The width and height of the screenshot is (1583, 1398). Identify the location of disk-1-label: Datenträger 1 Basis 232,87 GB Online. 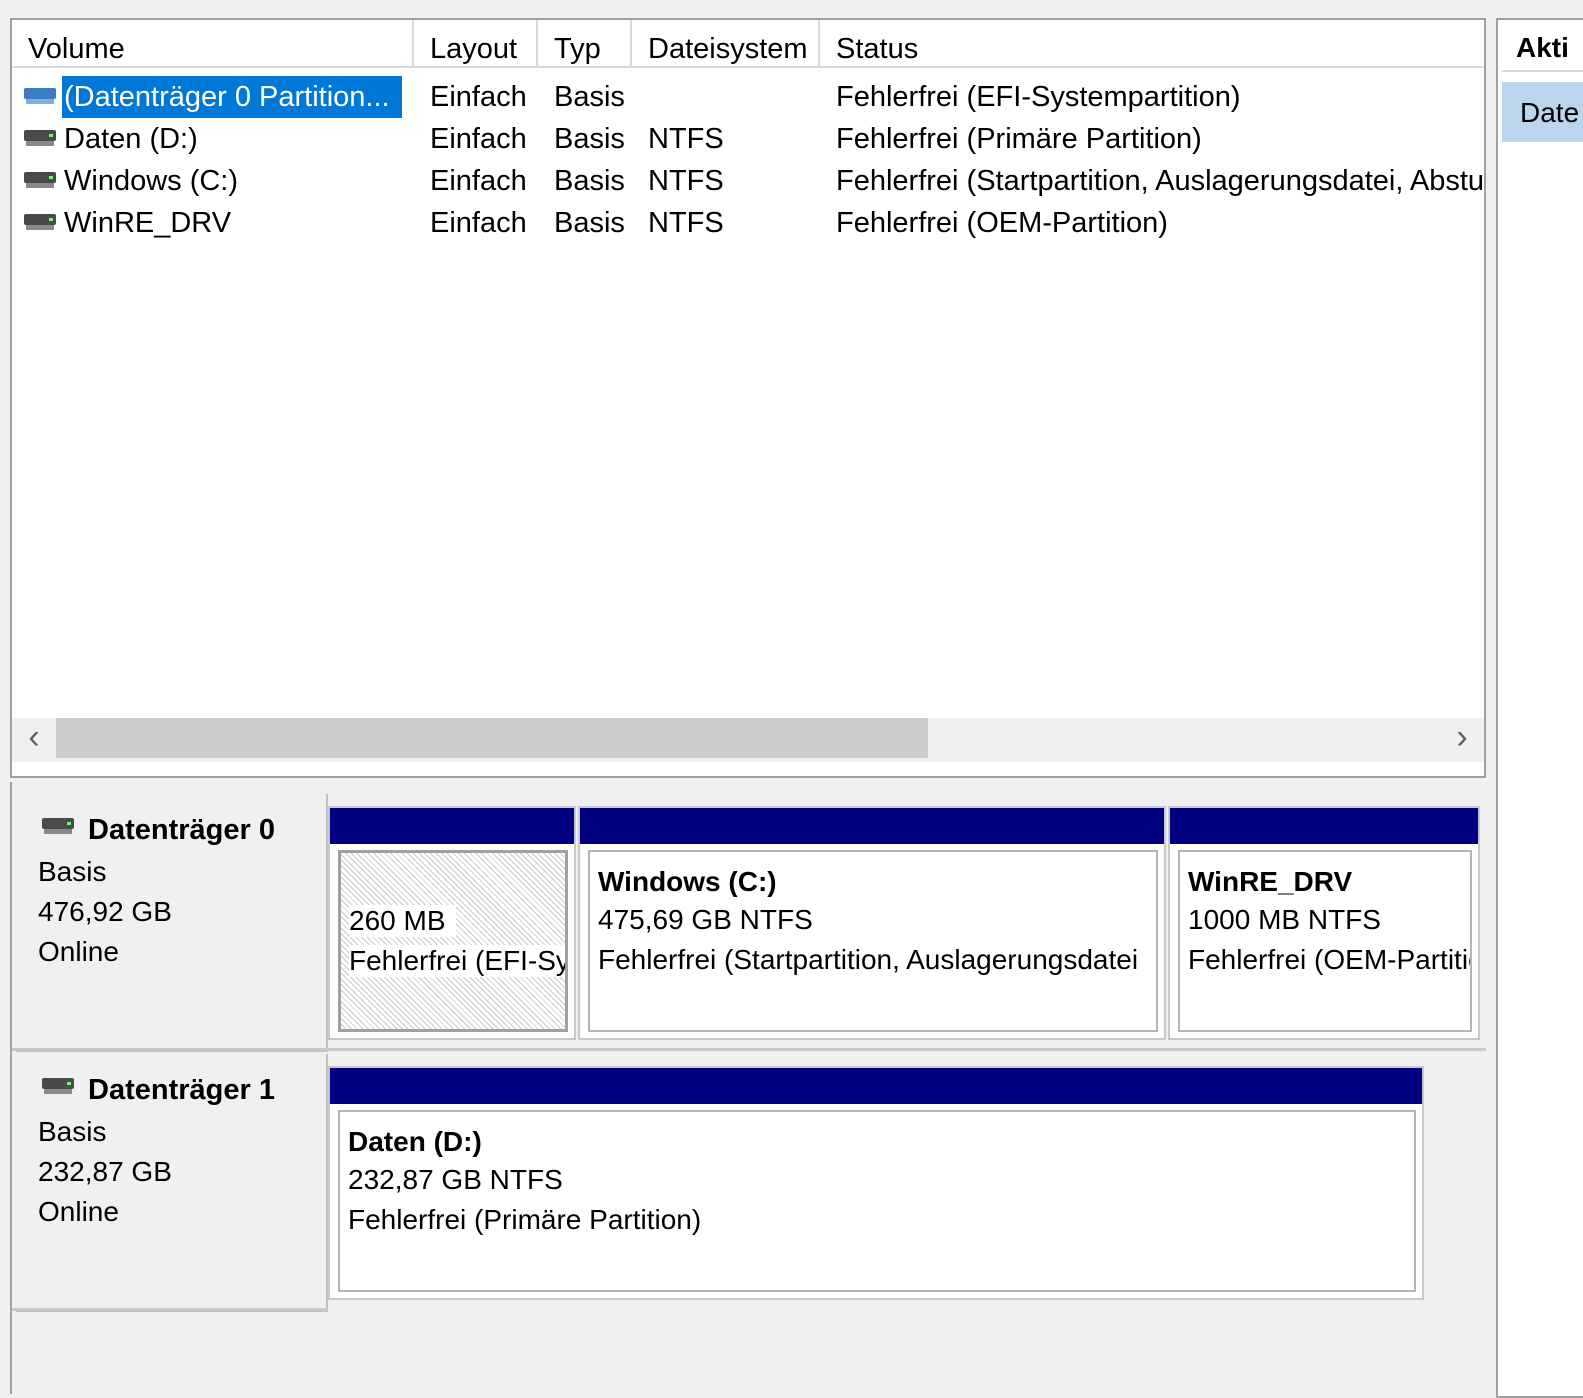
(172, 1183).